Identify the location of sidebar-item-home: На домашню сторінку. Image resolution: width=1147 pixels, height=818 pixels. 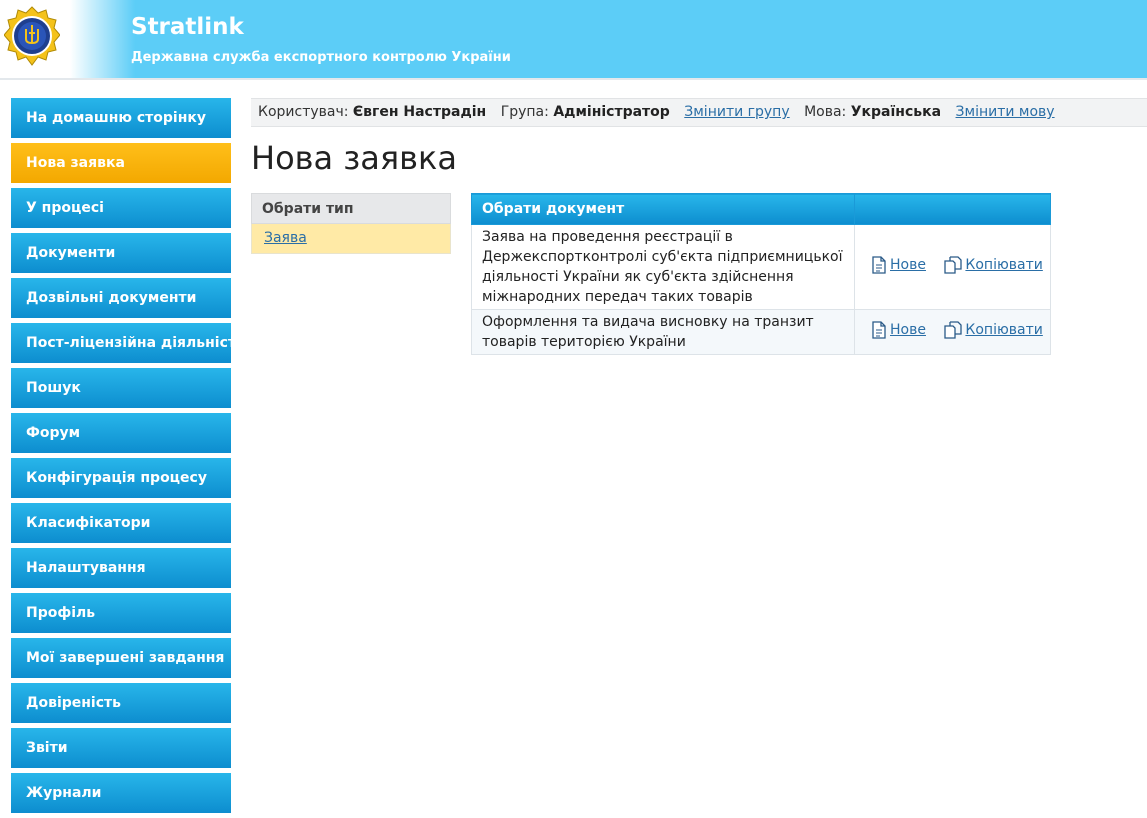
(121, 118).